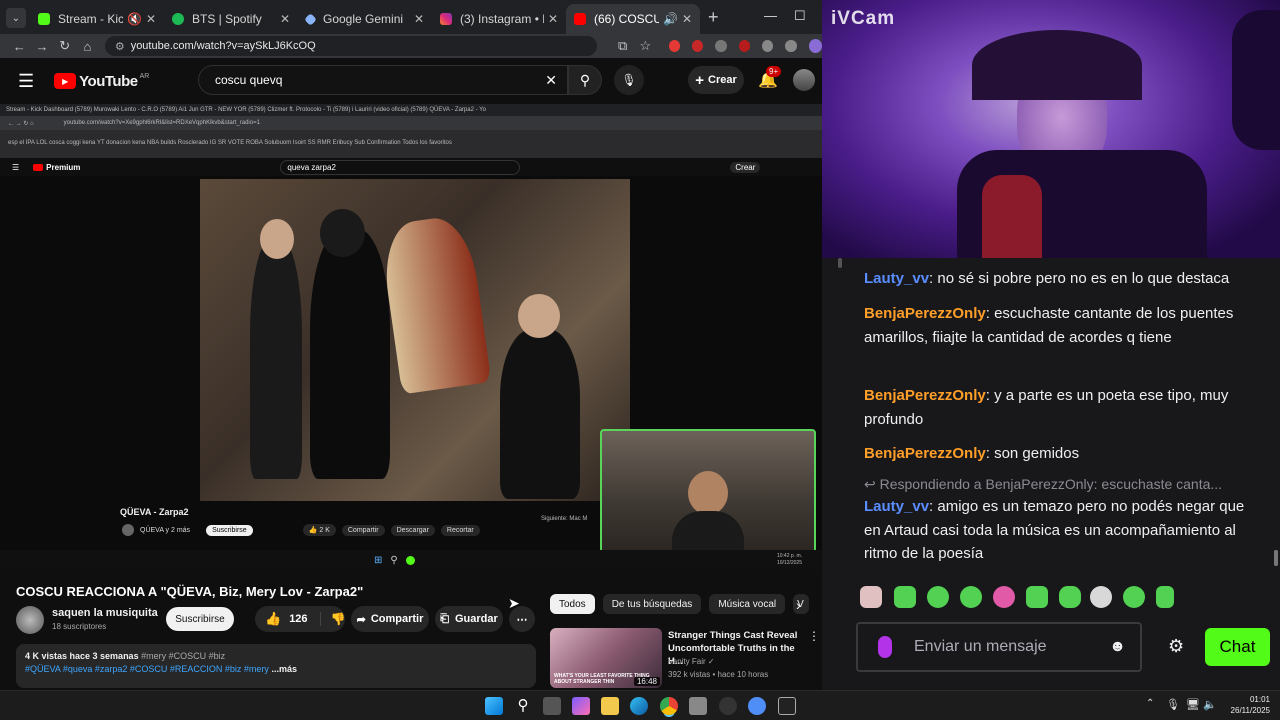 The image size is (1280, 720). I want to click on emoji-icon: ☻, so click(1117, 647).